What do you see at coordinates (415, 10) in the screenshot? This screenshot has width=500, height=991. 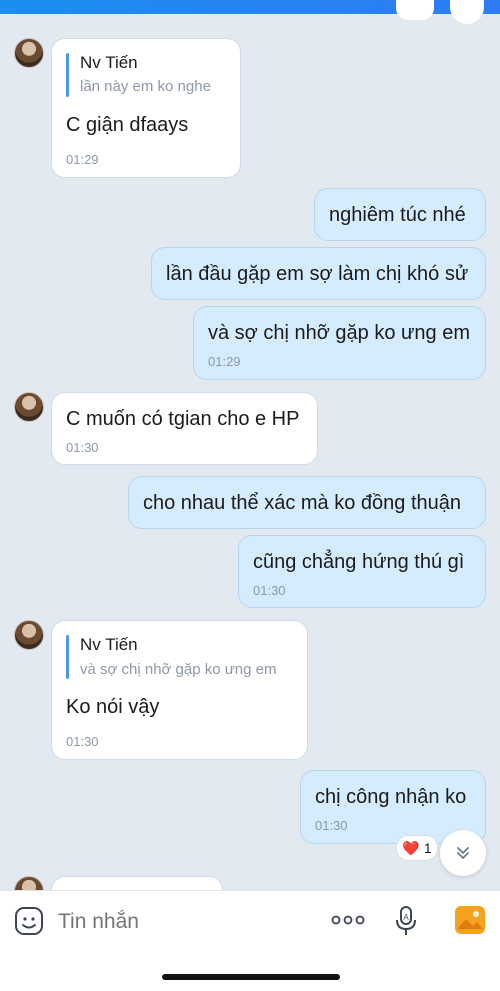 I see `top-reaction-partial` at bounding box center [415, 10].